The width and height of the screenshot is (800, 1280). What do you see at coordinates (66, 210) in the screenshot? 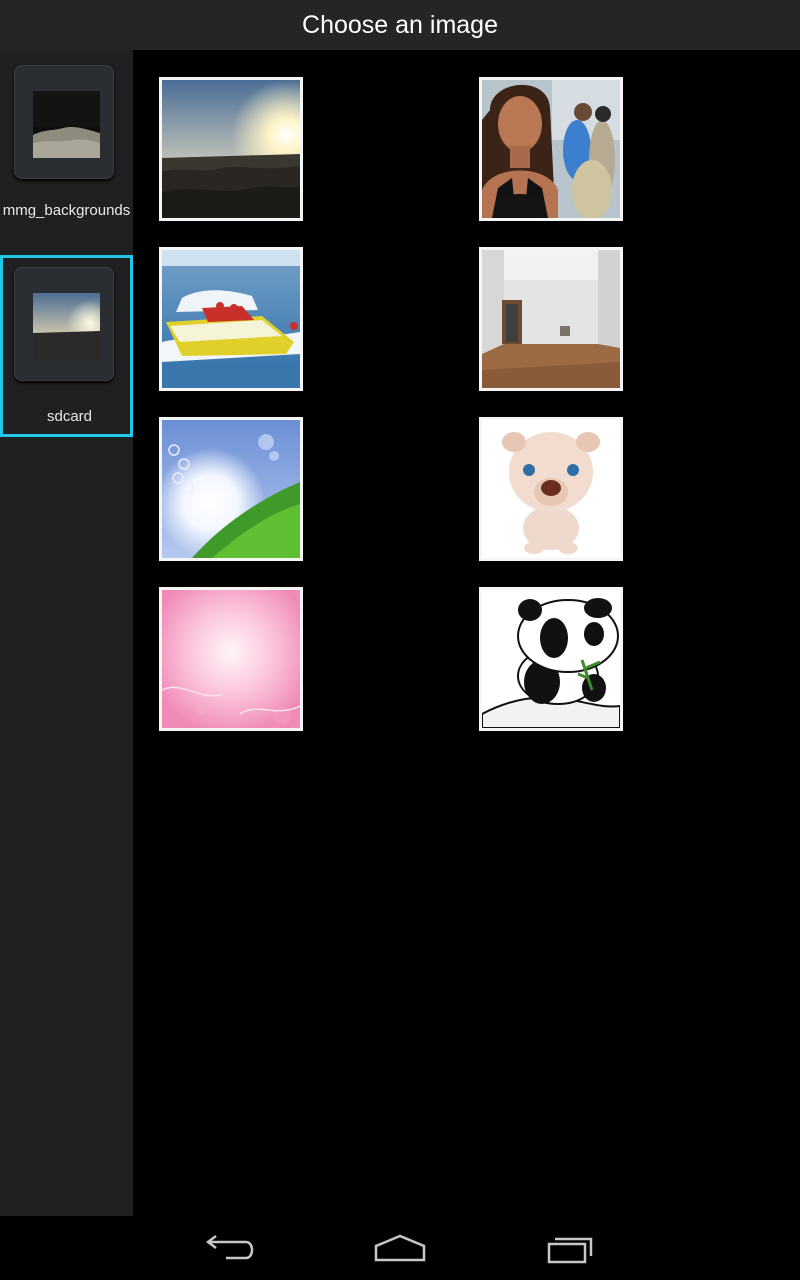
I see `folder-label: mmg_backgrounds` at bounding box center [66, 210].